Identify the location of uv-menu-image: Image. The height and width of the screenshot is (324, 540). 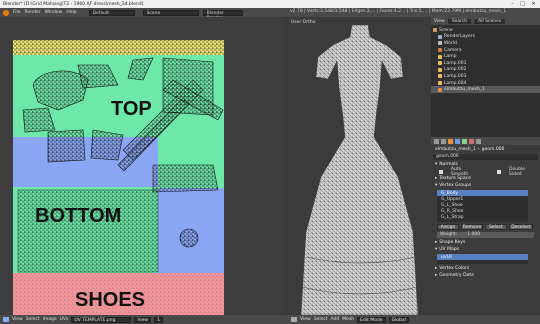
(50, 319).